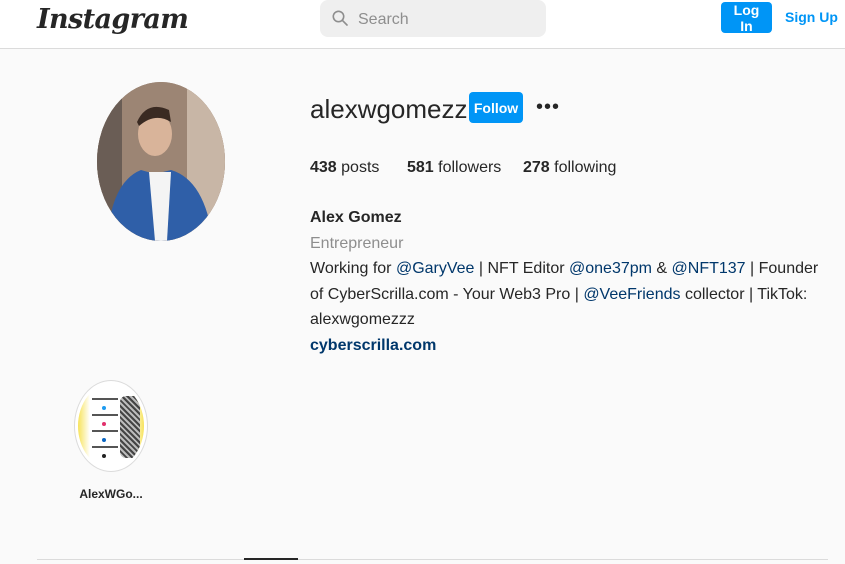  I want to click on highlight-cover, so click(111, 426).